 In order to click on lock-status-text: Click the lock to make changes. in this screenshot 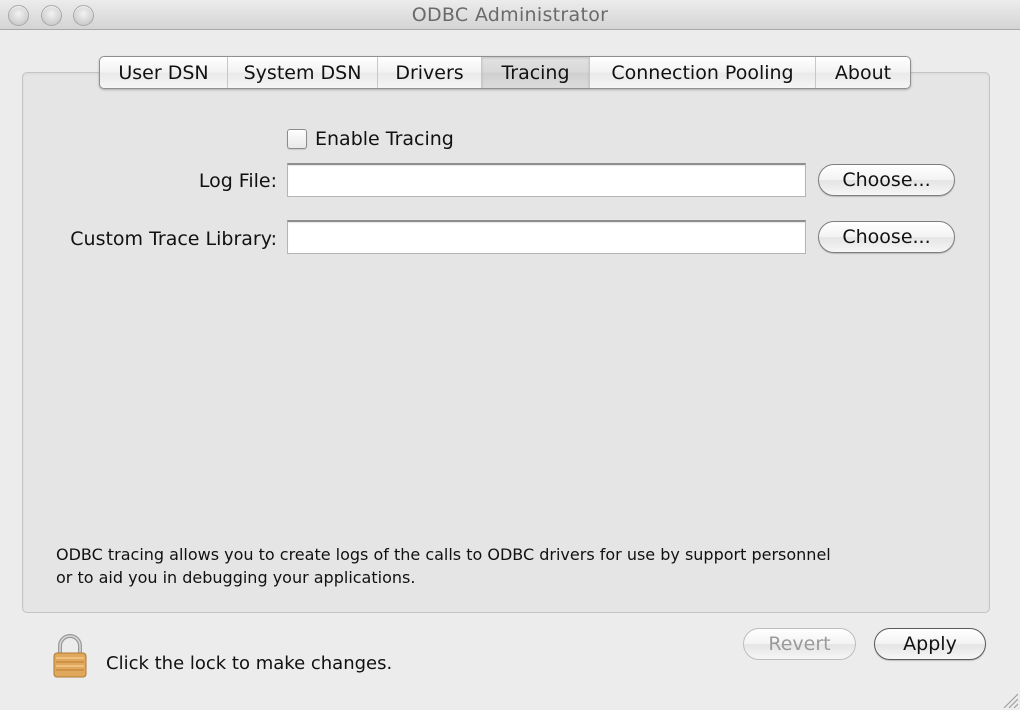, I will do `click(249, 663)`.